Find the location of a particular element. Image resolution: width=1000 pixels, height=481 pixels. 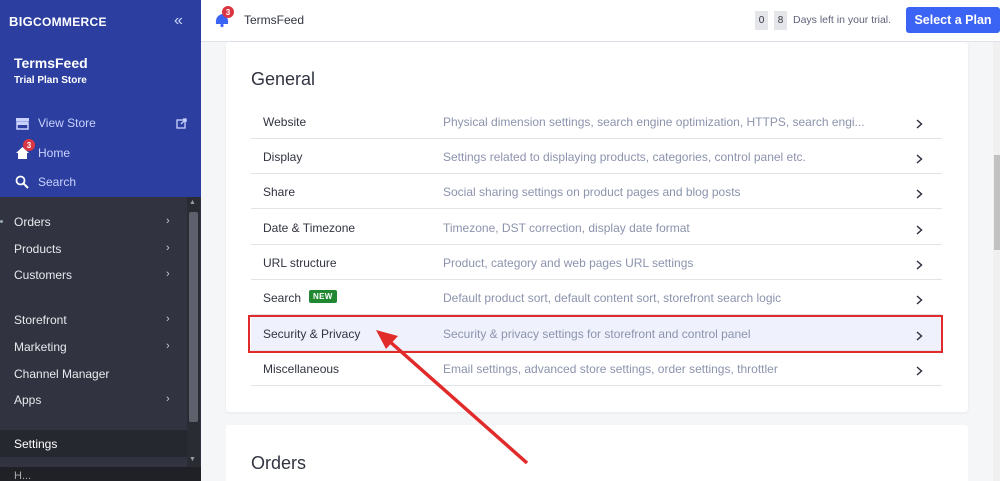

annotation-arrow is located at coordinates (452, 397).